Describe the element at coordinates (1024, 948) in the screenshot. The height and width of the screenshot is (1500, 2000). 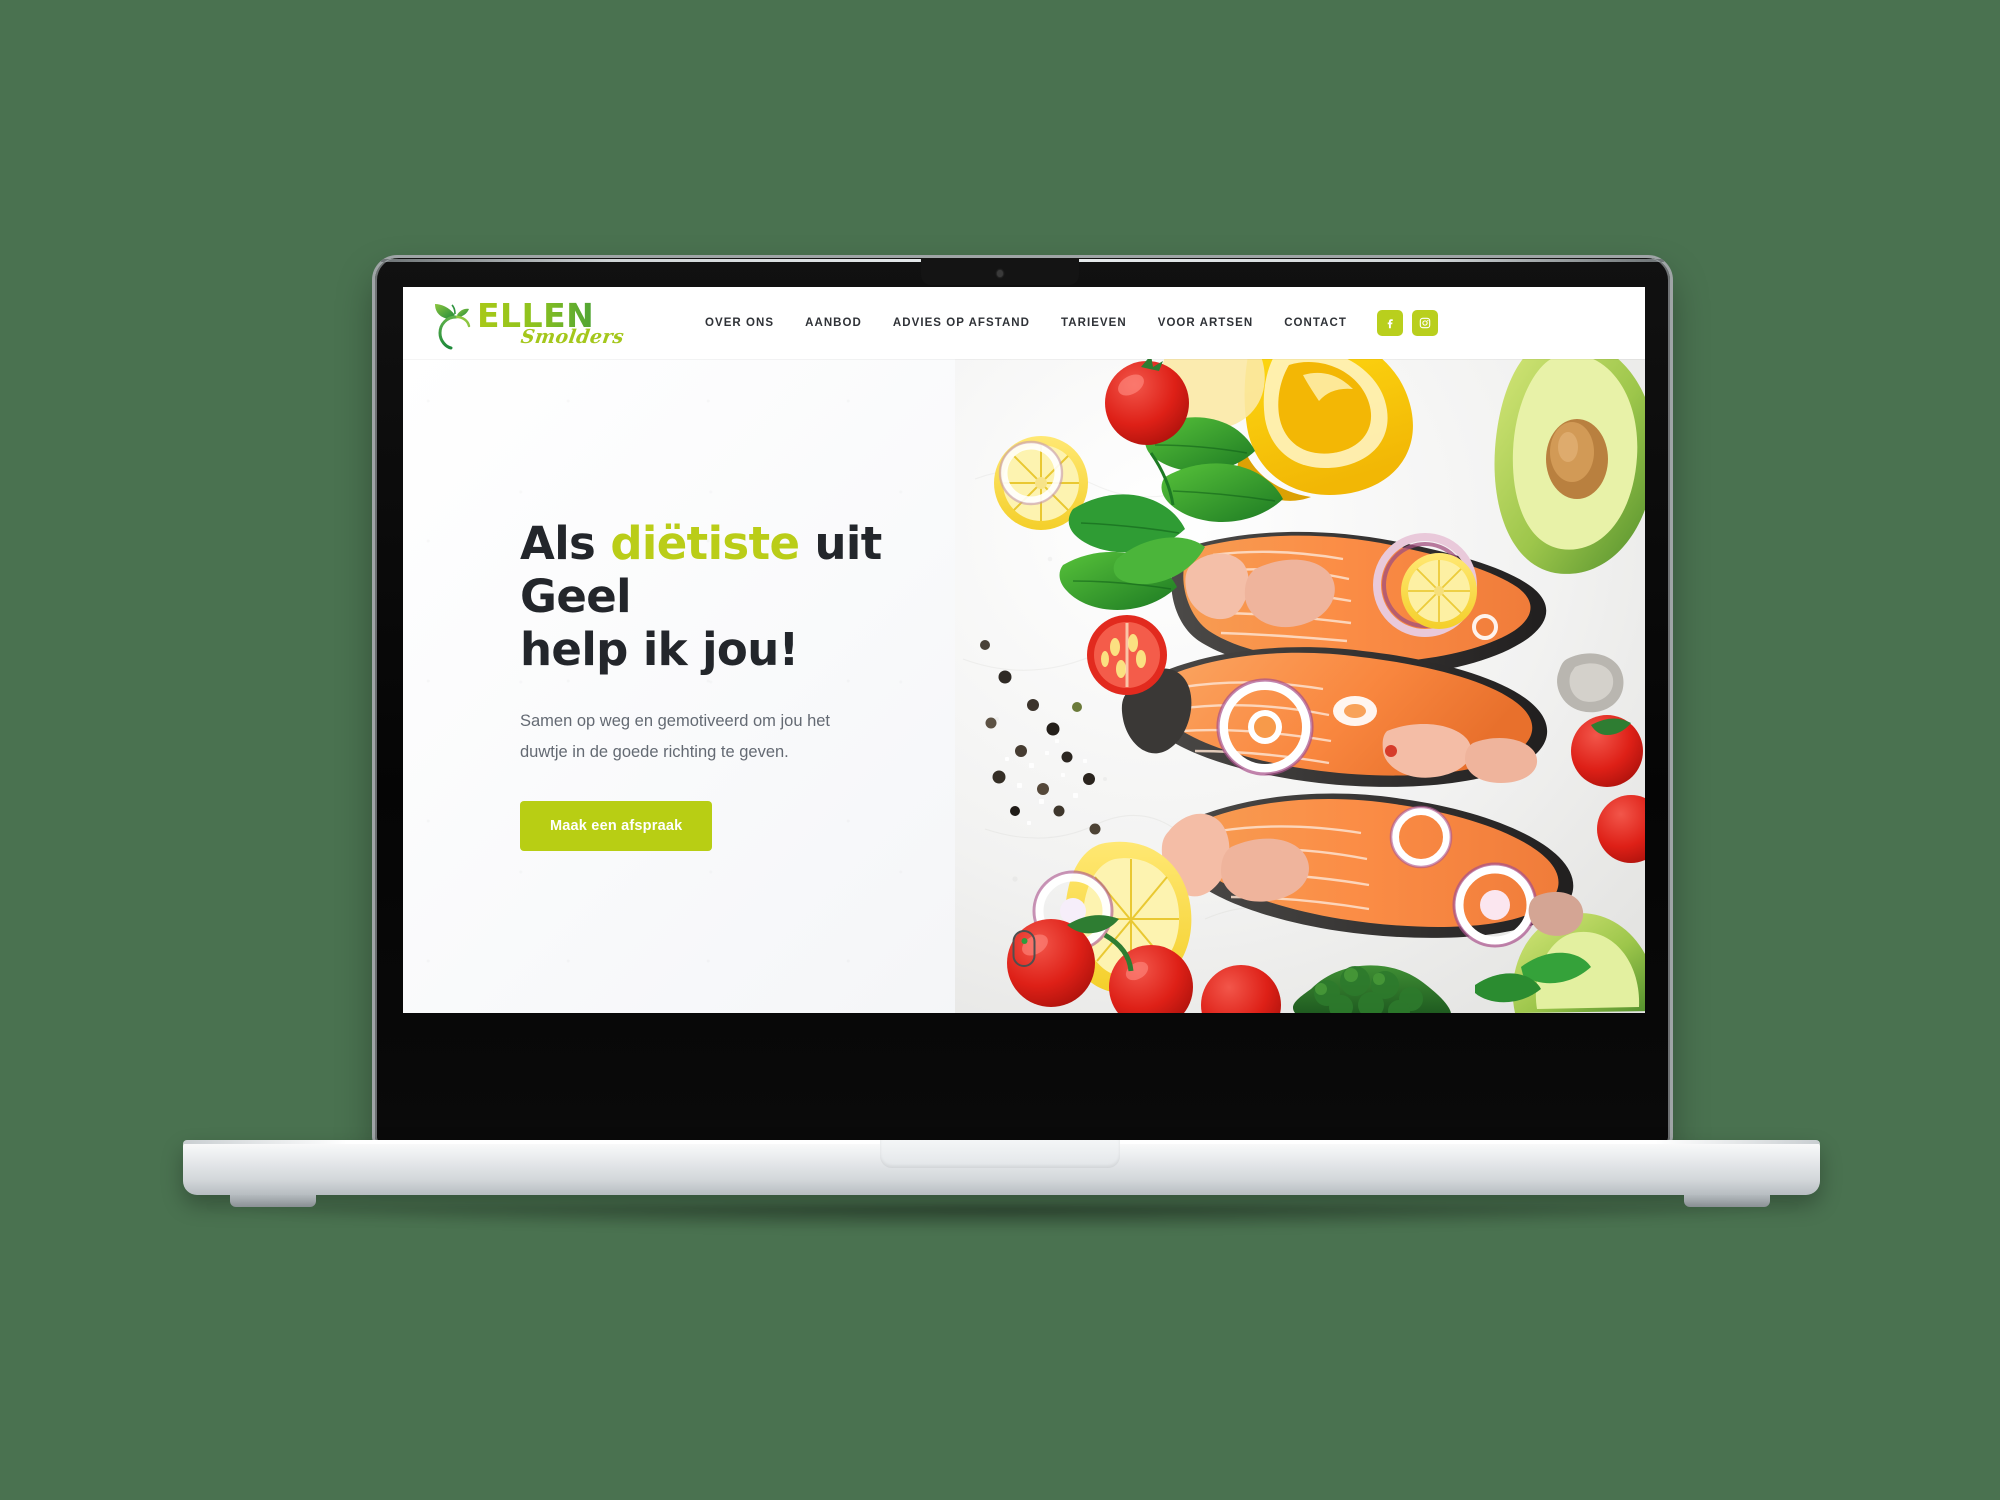
I see `scroll-down-indicator` at that location.